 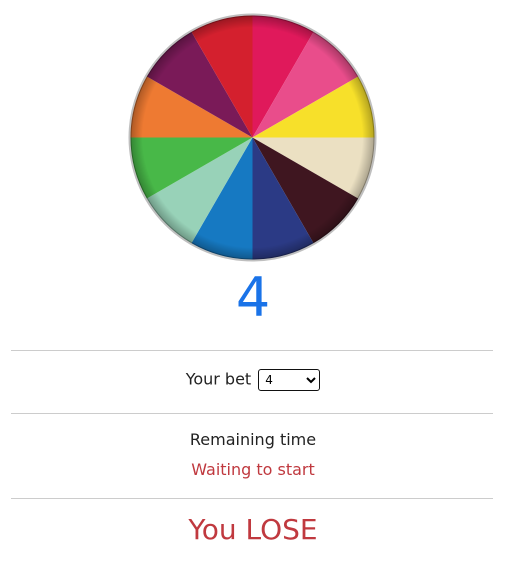 What do you see at coordinates (253, 297) in the screenshot?
I see `result-number: 4` at bounding box center [253, 297].